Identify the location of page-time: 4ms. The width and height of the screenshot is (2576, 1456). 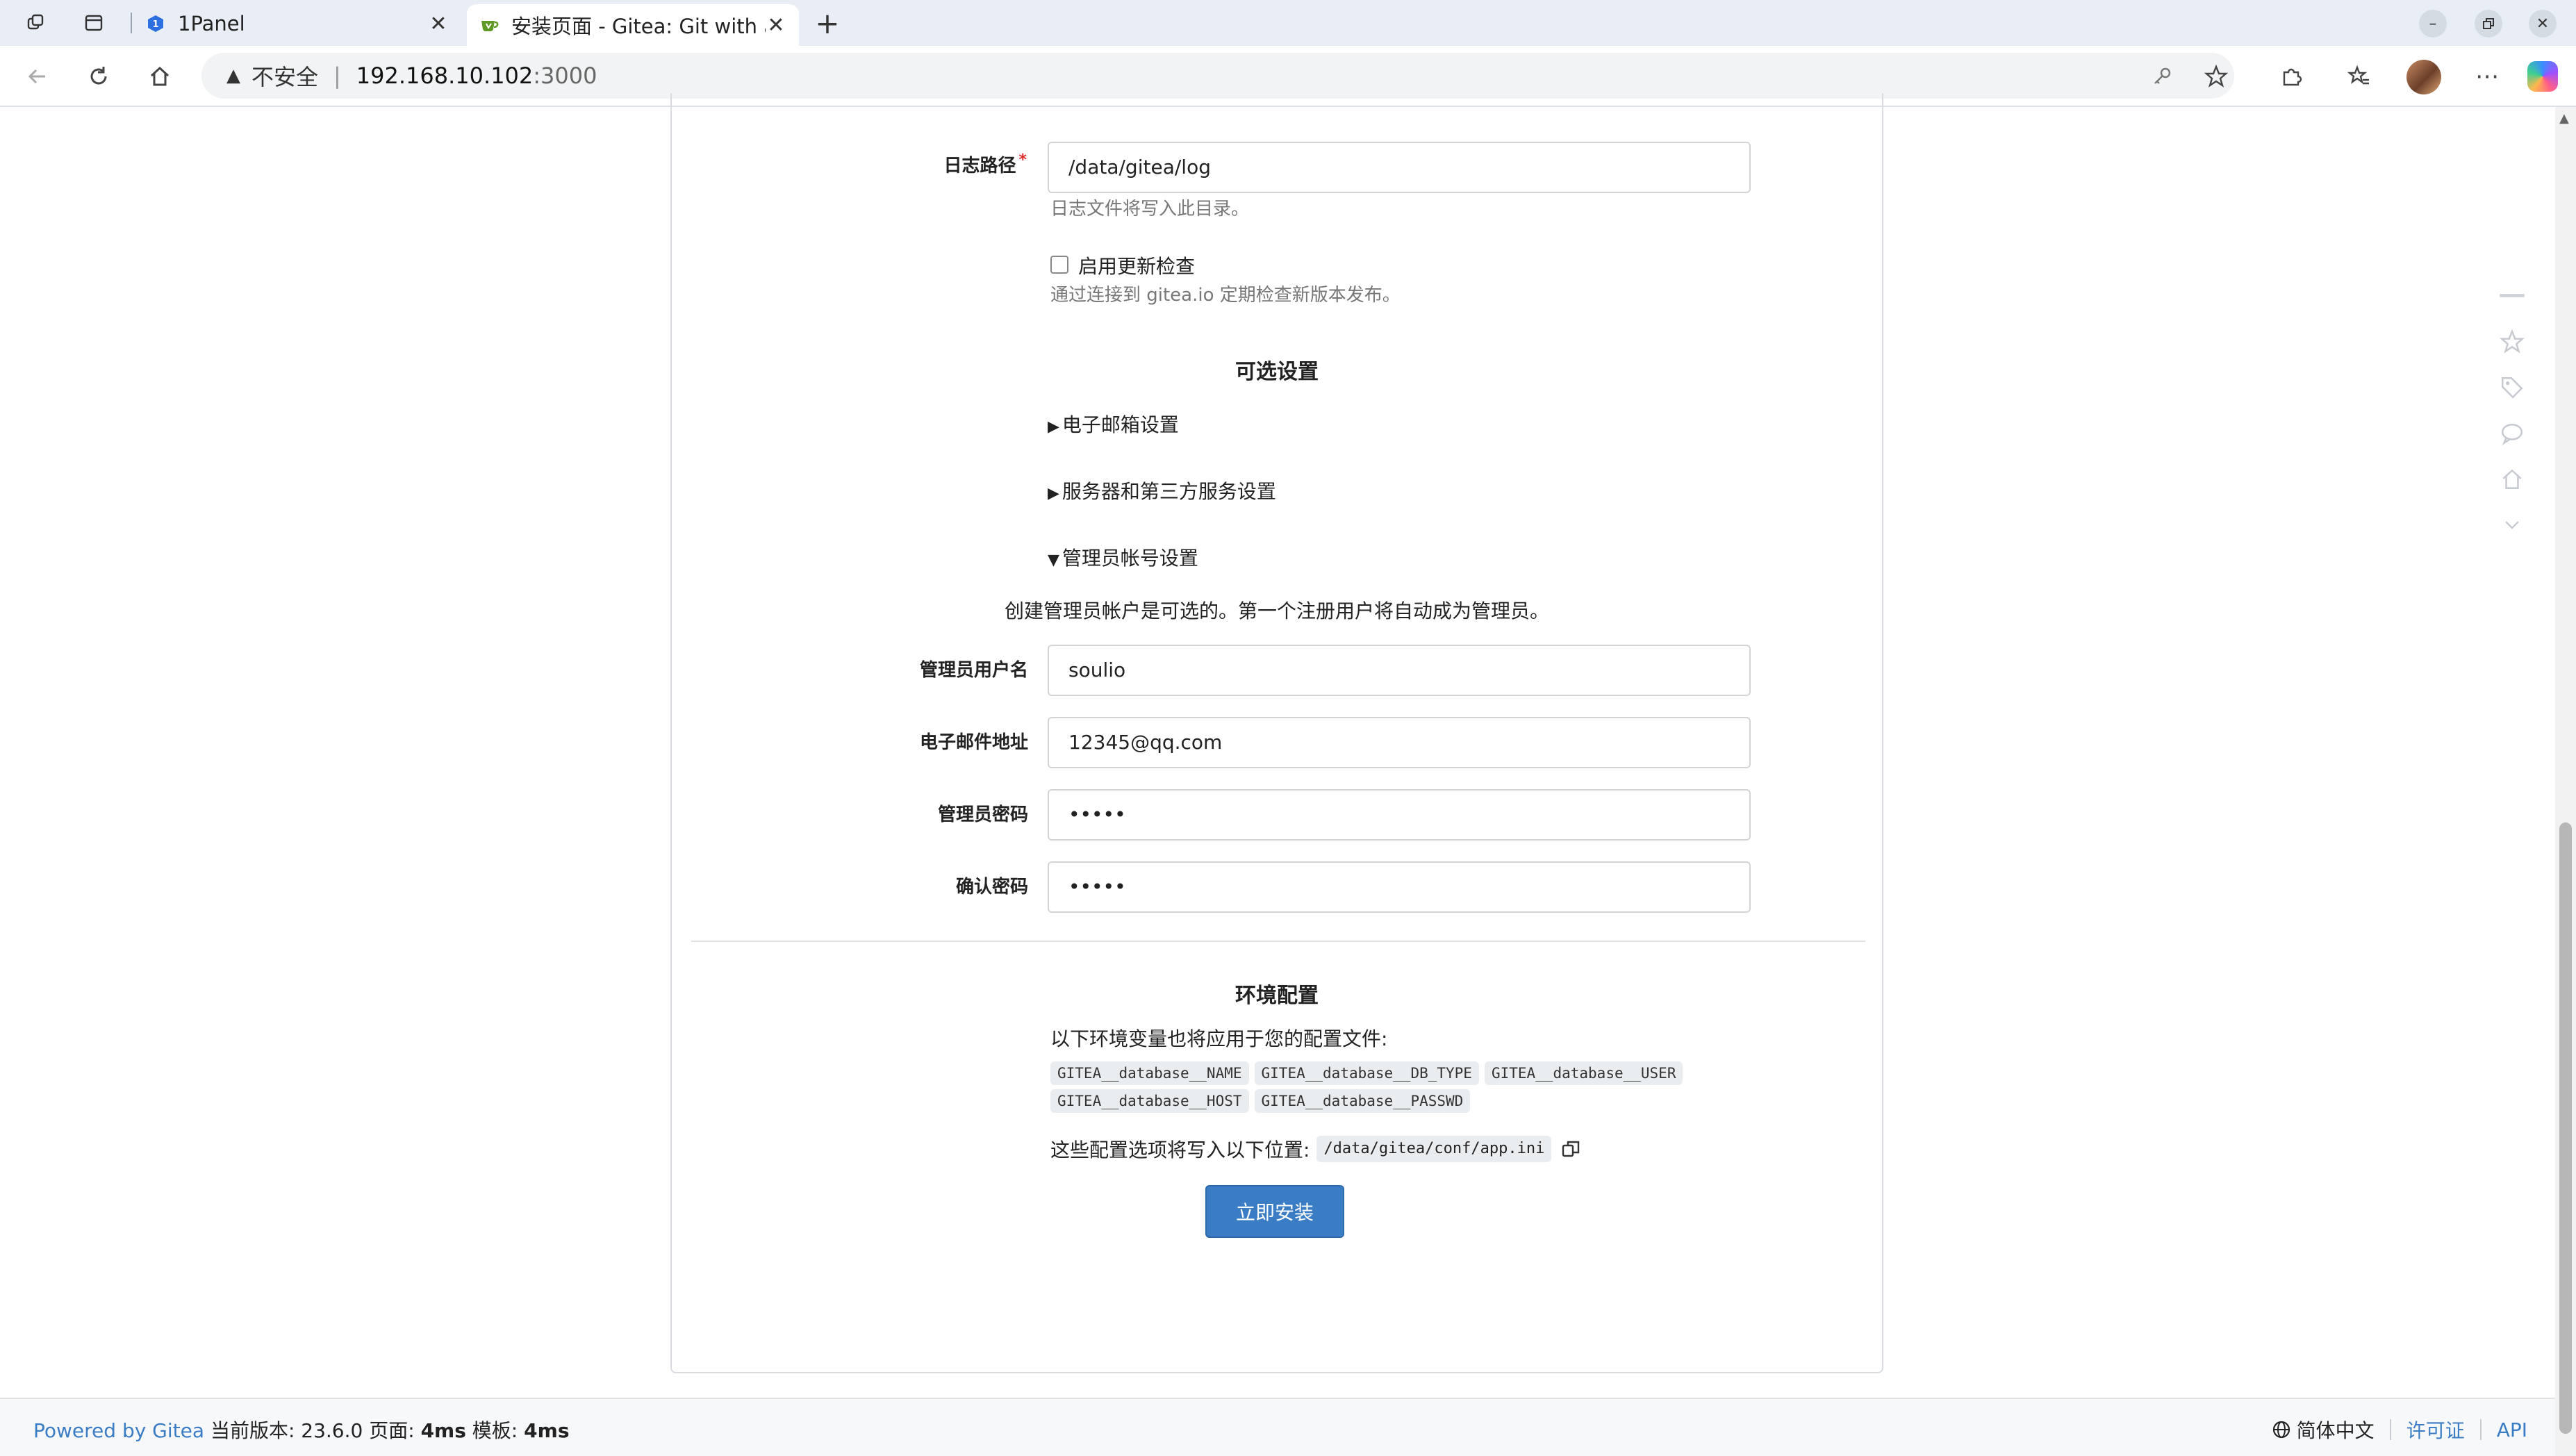
(443, 1430).